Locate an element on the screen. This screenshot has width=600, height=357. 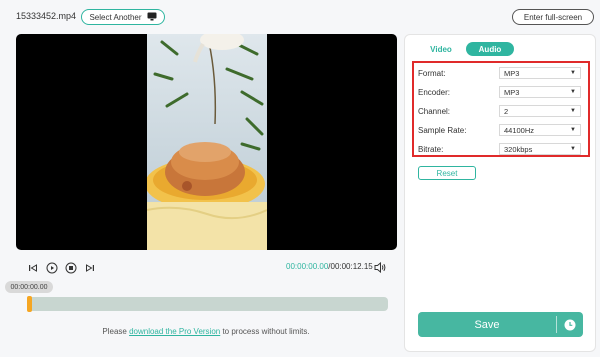
file-name: 15333452.mp4 is located at coordinates (46, 16).